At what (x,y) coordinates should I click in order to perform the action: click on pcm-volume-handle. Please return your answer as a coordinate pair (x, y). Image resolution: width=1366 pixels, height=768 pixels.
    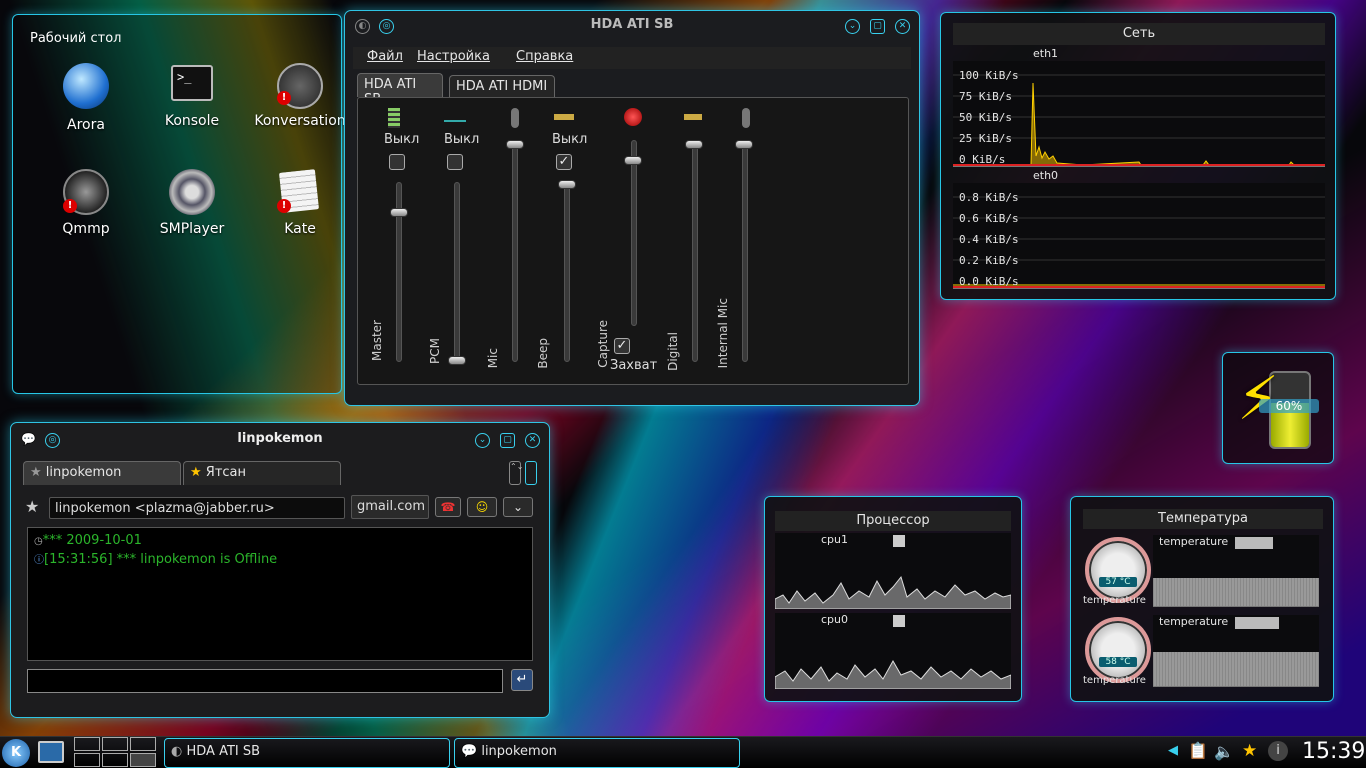
    Looking at the image, I should click on (457, 360).